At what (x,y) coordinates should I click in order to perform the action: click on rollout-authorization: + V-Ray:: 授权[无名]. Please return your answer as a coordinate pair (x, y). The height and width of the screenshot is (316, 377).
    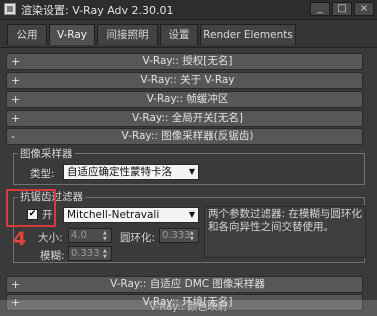
    Looking at the image, I should click on (184, 61).